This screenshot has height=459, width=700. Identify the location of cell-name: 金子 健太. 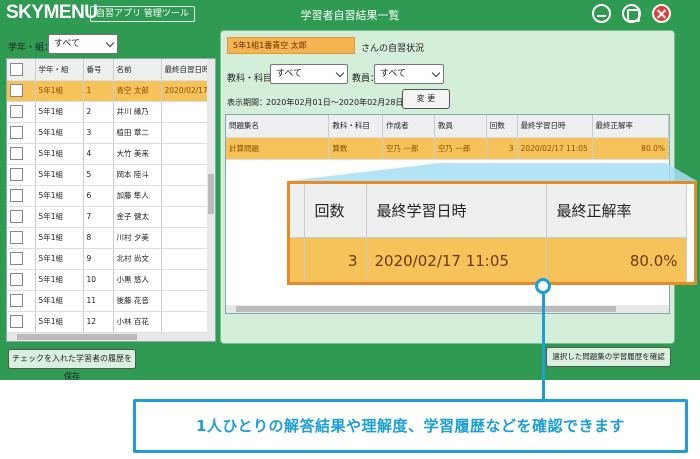
(137, 217).